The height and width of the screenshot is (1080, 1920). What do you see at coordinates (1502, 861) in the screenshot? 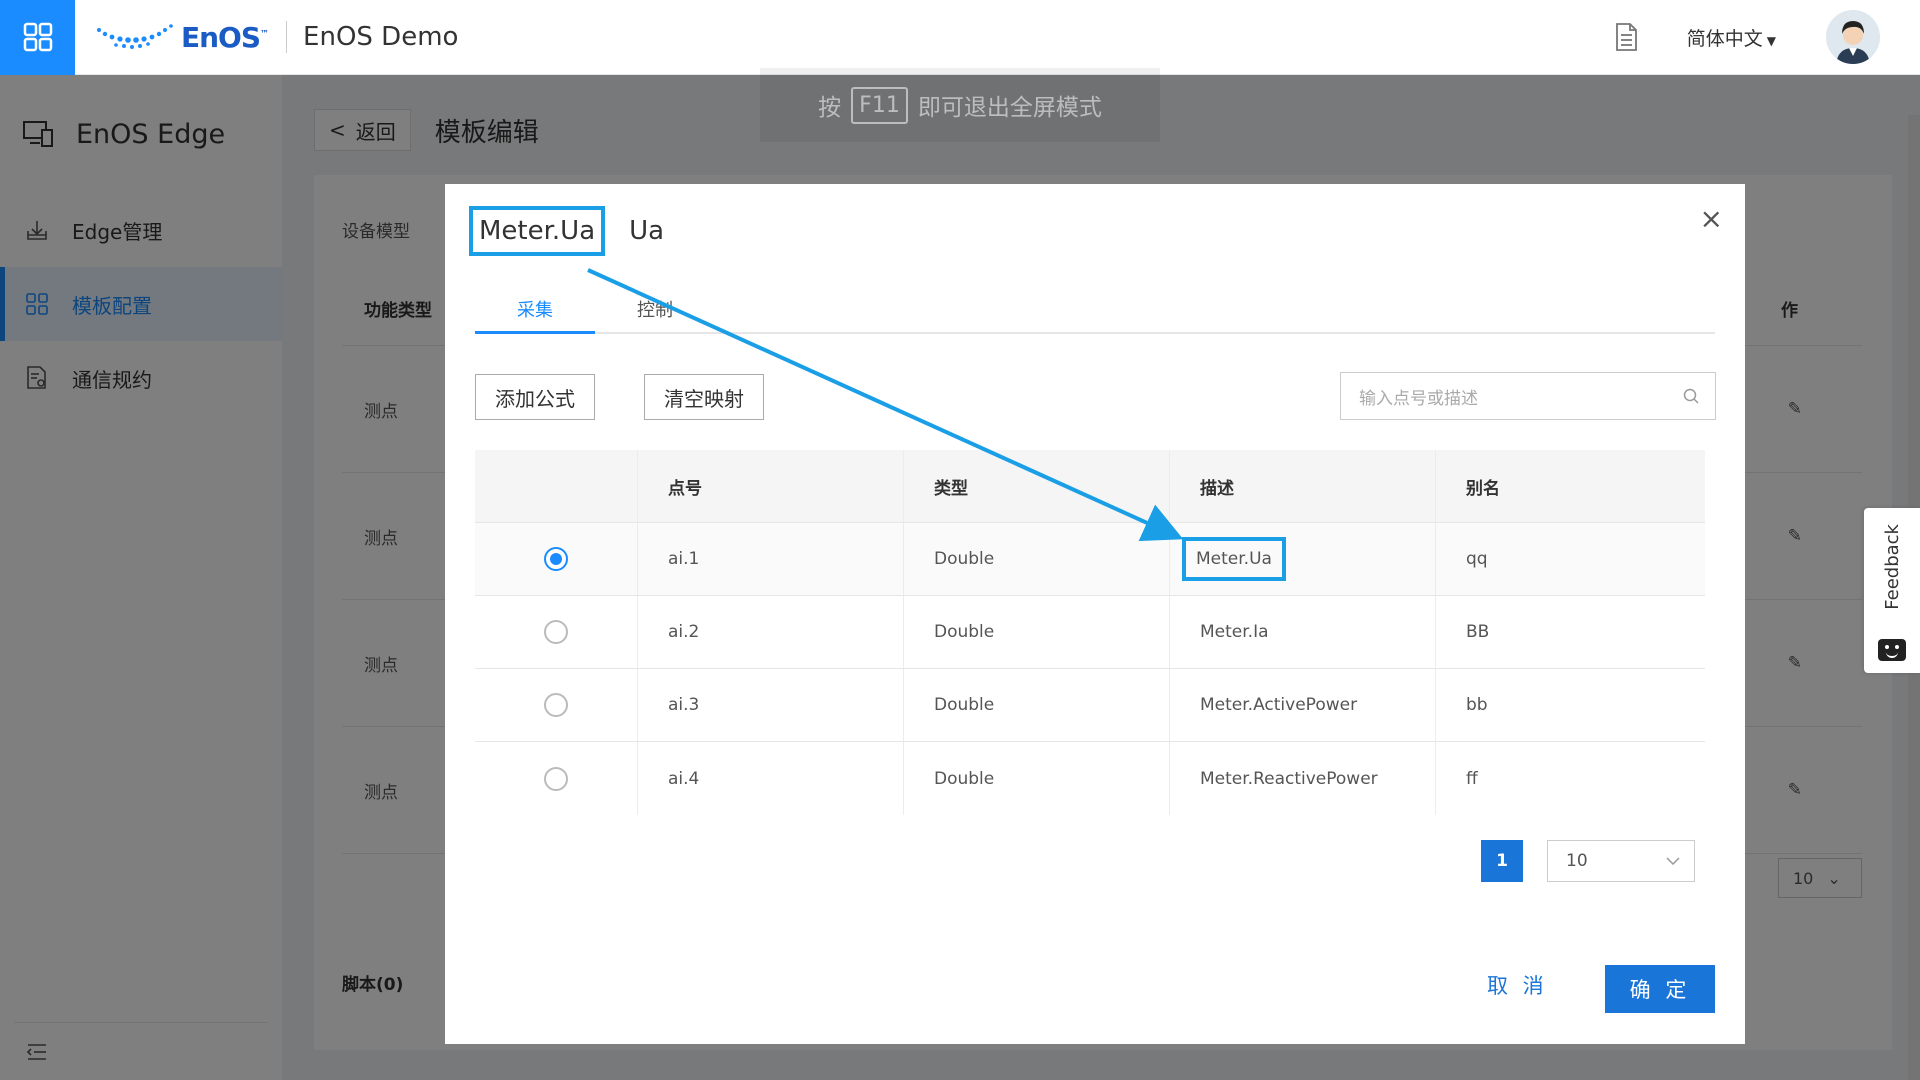
I see `pagination-page-1: 1` at bounding box center [1502, 861].